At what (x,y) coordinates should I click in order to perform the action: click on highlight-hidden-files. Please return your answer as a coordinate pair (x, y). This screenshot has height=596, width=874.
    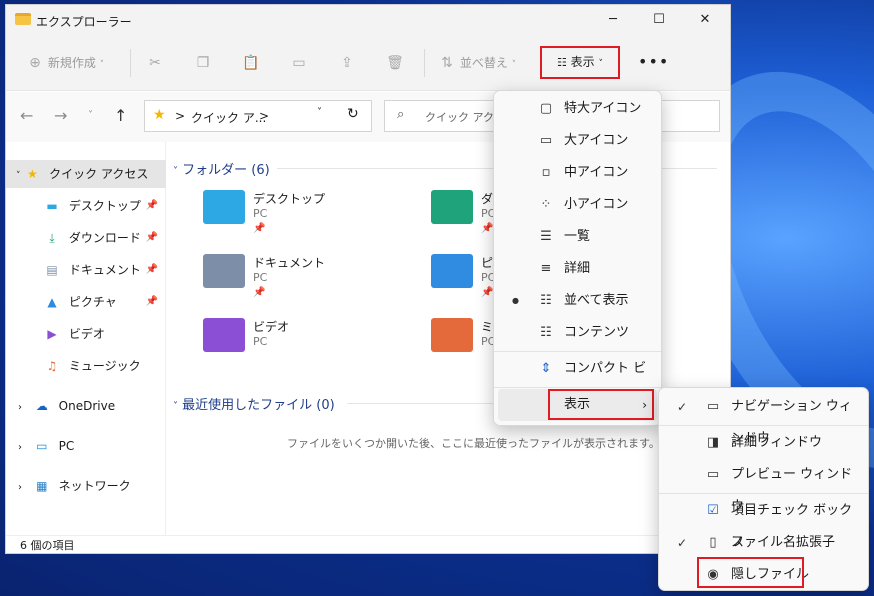
    Looking at the image, I should click on (750, 572).